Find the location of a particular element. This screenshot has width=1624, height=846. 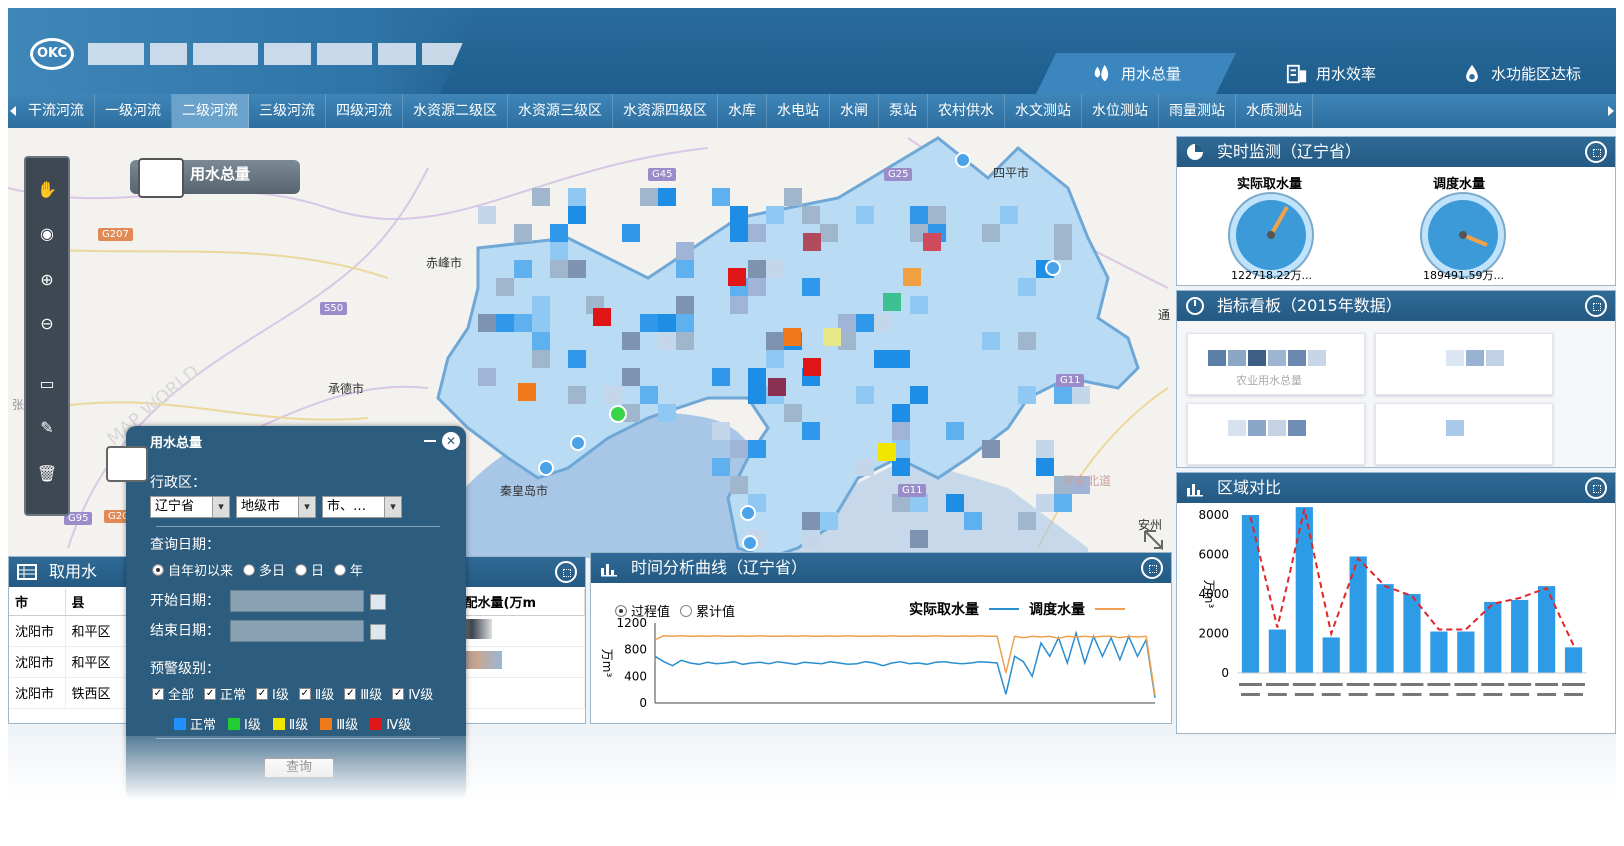

checkbox-all: ✓ is located at coordinates (158, 693).